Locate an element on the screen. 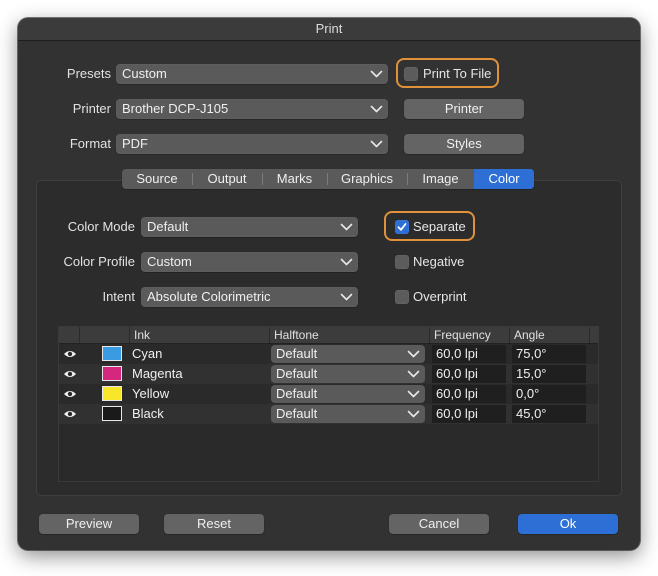 This screenshot has width=658, height=576. ink-name: Yellow is located at coordinates (151, 393).